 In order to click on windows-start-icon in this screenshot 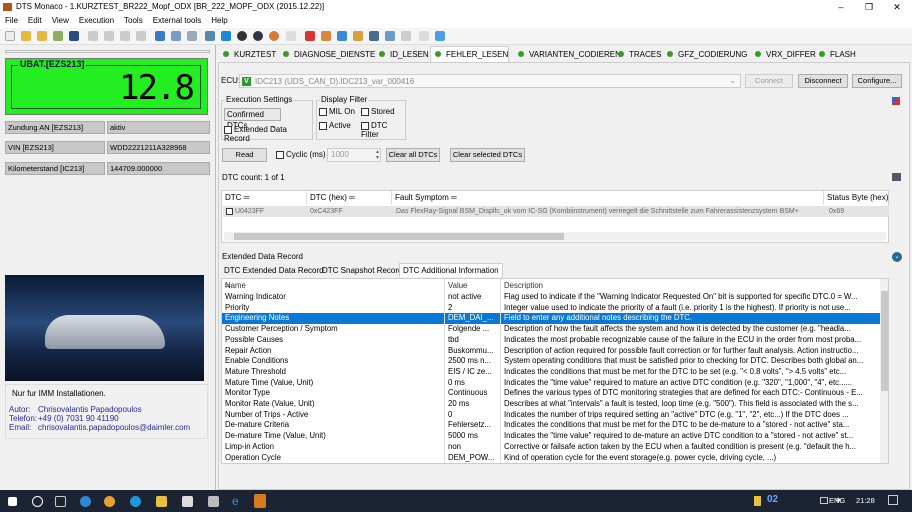, I will do `click(12, 501)`.